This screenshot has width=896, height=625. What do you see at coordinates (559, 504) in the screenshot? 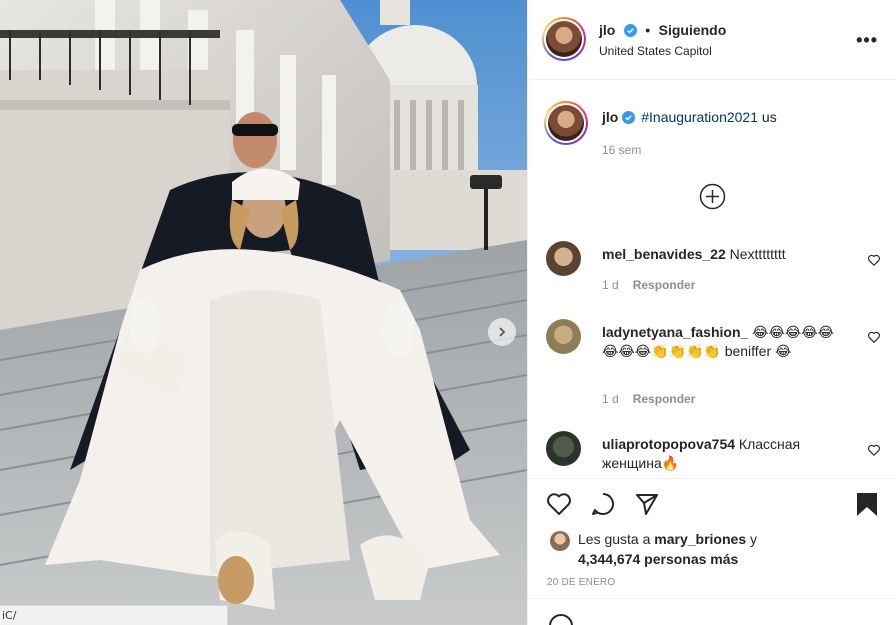
I see `heart-icon` at bounding box center [559, 504].